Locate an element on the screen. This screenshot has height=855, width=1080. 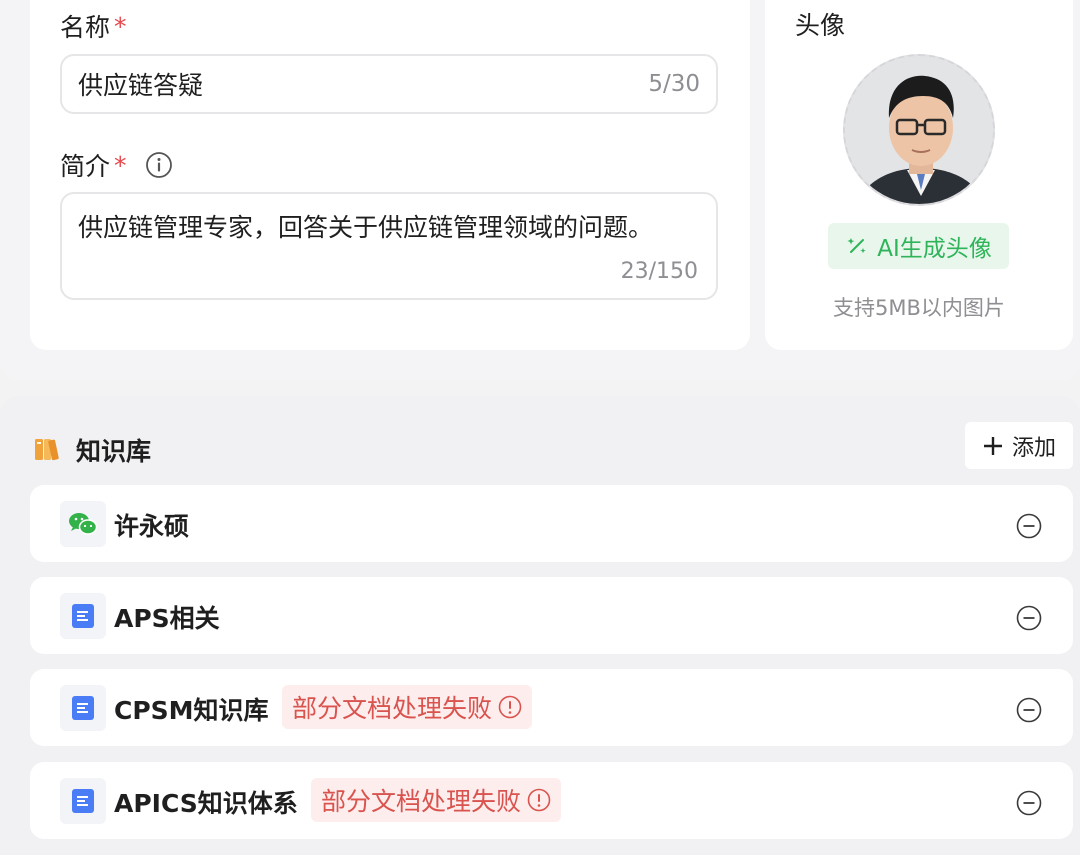
magic-wand-icon is located at coordinates (857, 246).